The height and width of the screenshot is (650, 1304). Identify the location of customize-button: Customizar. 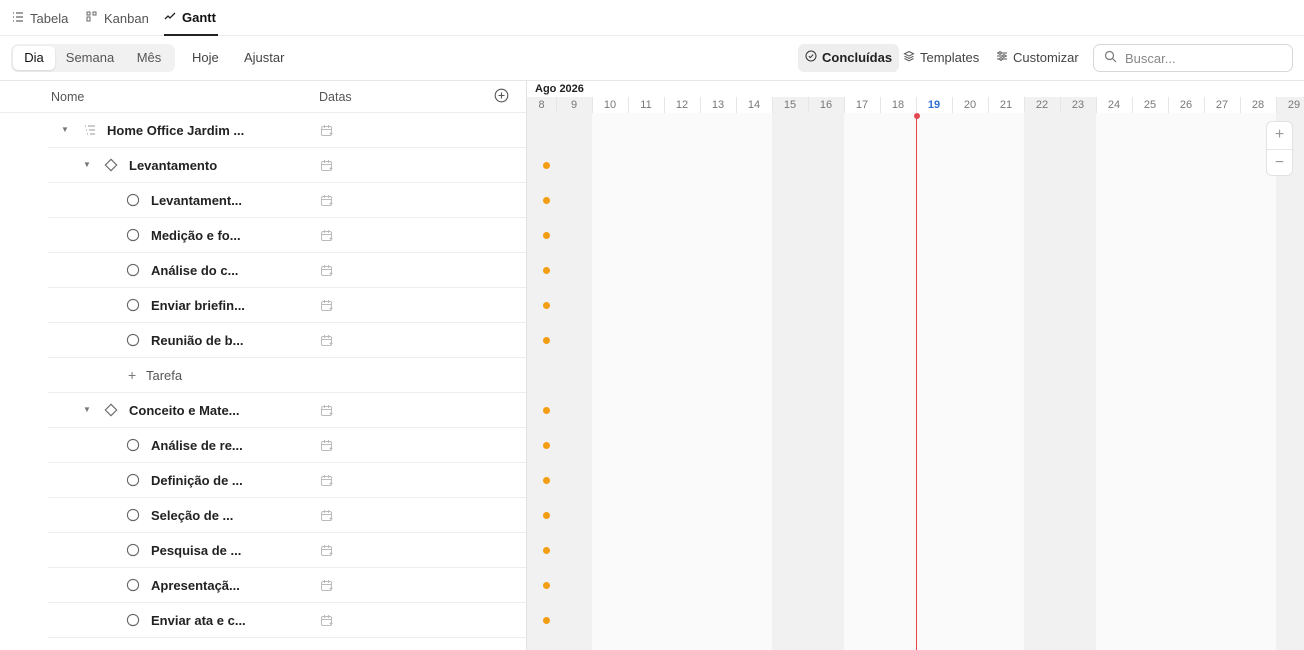
(1037, 58).